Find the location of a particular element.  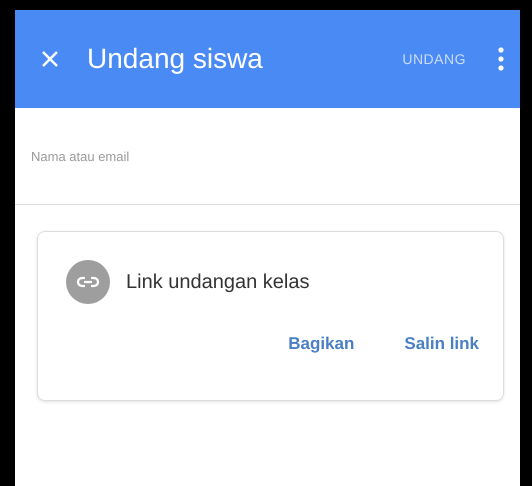

more-menu-button is located at coordinates (501, 59).